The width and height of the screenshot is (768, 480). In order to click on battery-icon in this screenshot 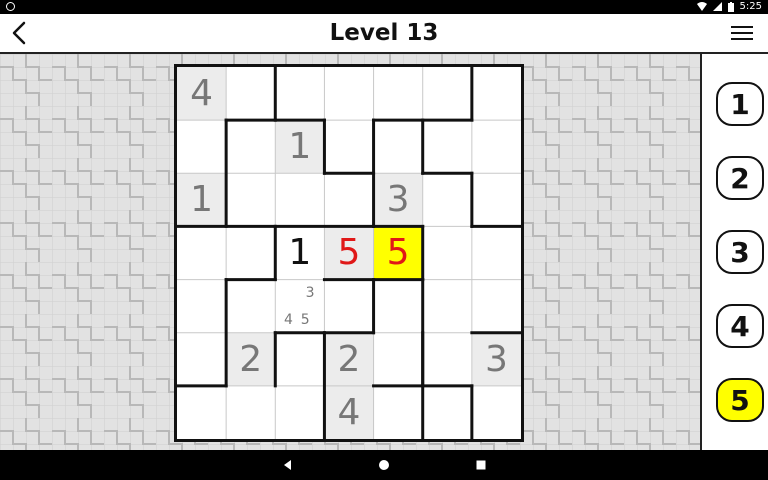, I will do `click(730, 6)`.